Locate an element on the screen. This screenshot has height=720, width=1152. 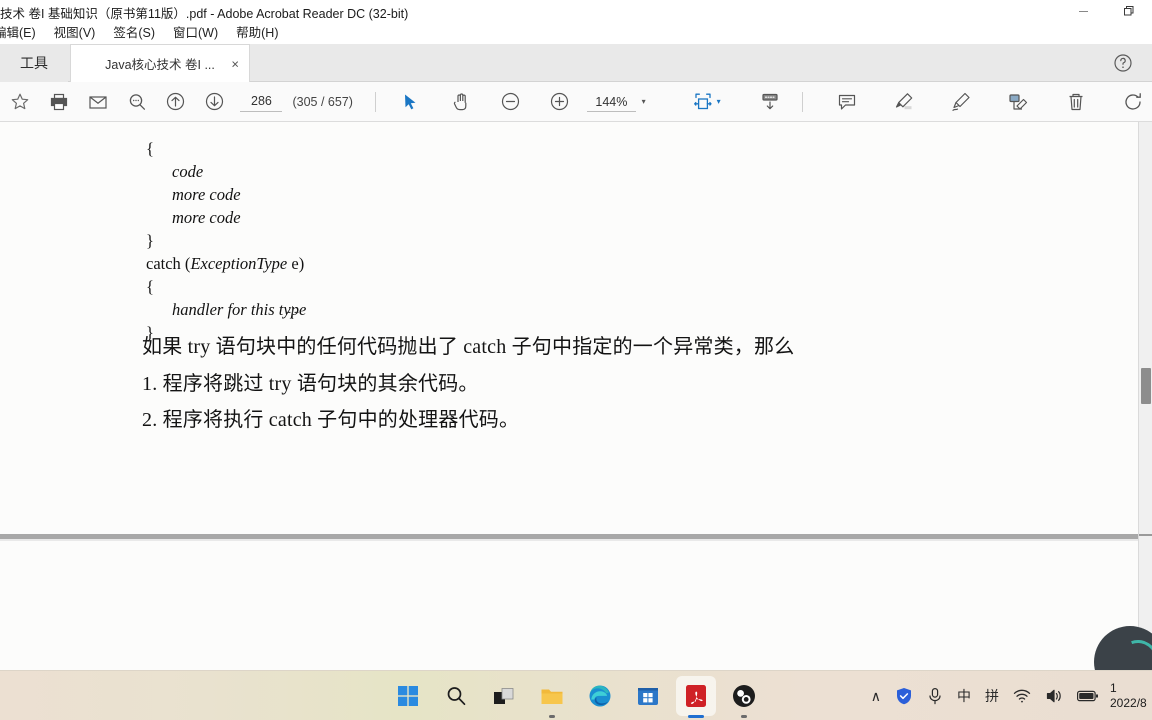
wifi-icon is located at coordinates (1022, 695).